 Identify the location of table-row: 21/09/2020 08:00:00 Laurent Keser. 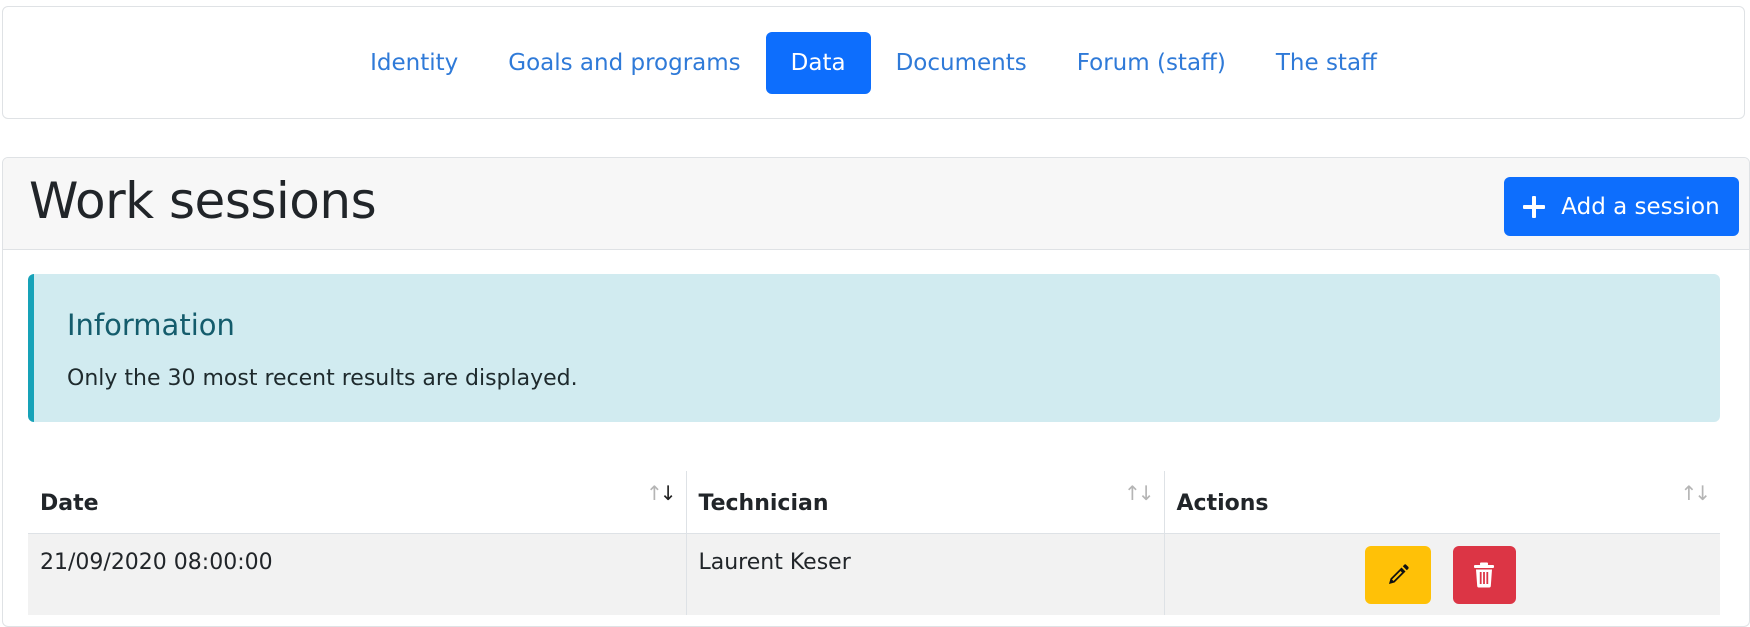
(874, 574).